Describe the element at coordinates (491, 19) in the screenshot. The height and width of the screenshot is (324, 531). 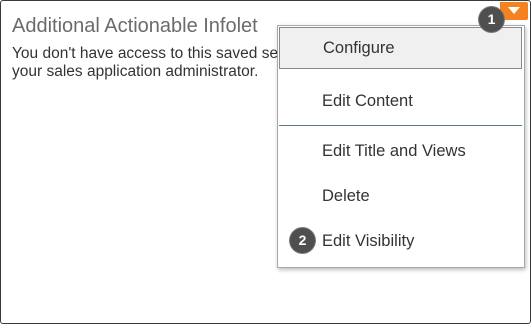
I see `callout-badge-1: 1` at that location.